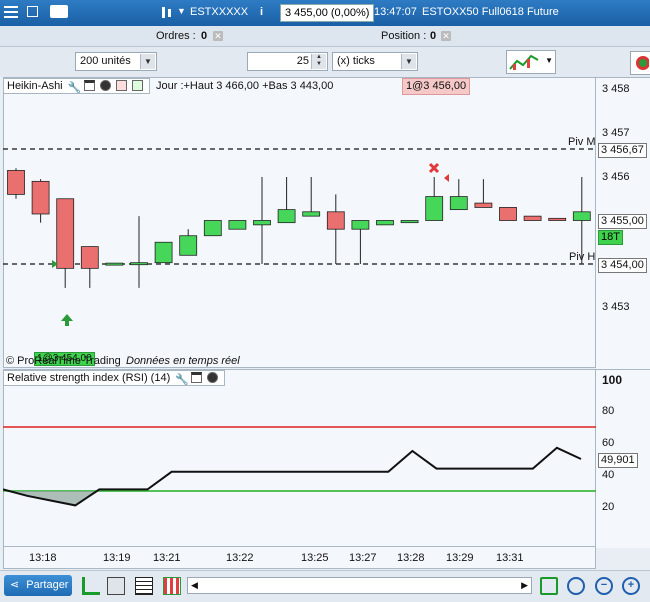  I want to click on side-panel-toggle-icon, so click(640, 63).